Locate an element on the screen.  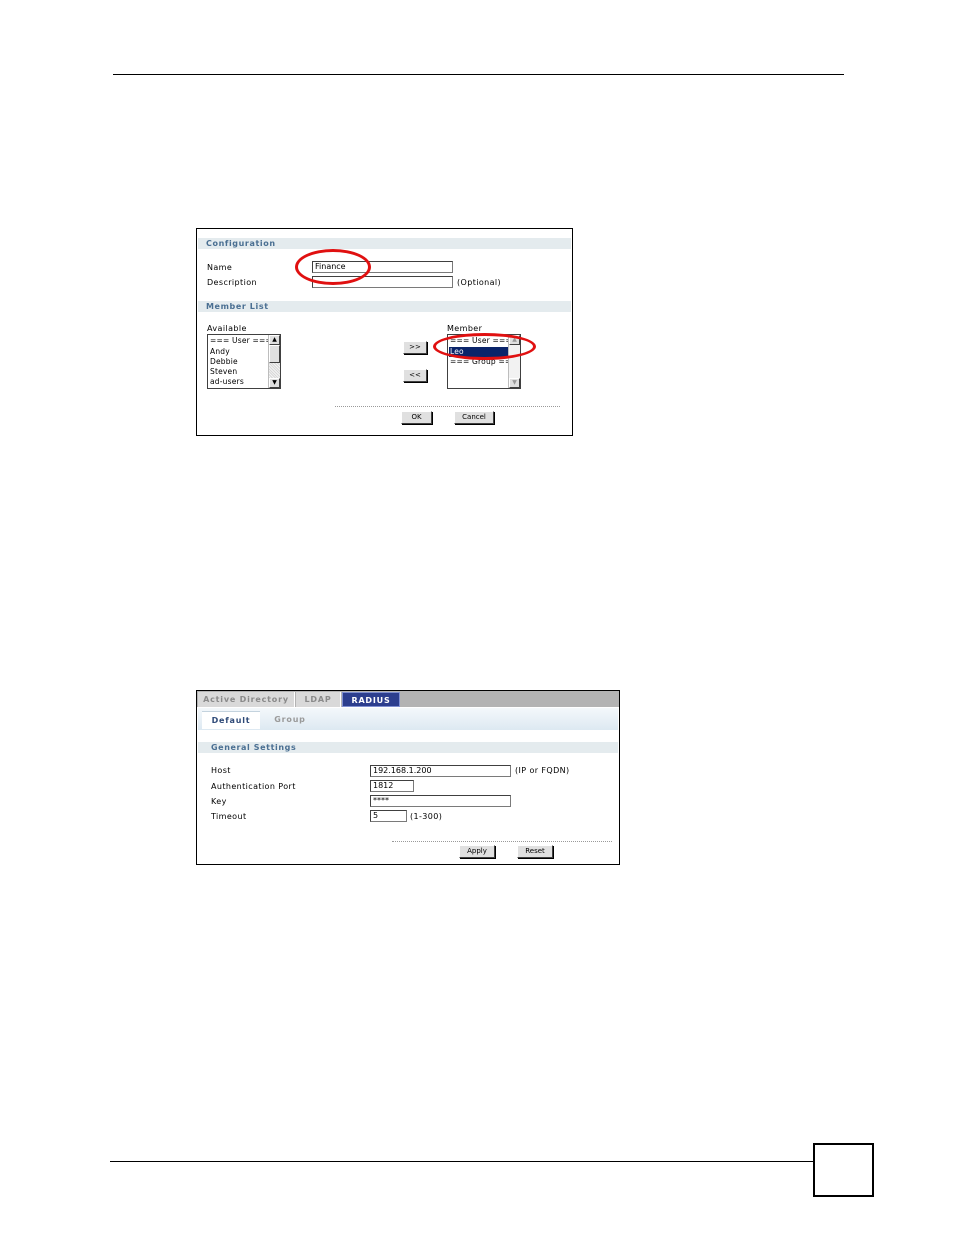
key-input: **** is located at coordinates (440, 801).